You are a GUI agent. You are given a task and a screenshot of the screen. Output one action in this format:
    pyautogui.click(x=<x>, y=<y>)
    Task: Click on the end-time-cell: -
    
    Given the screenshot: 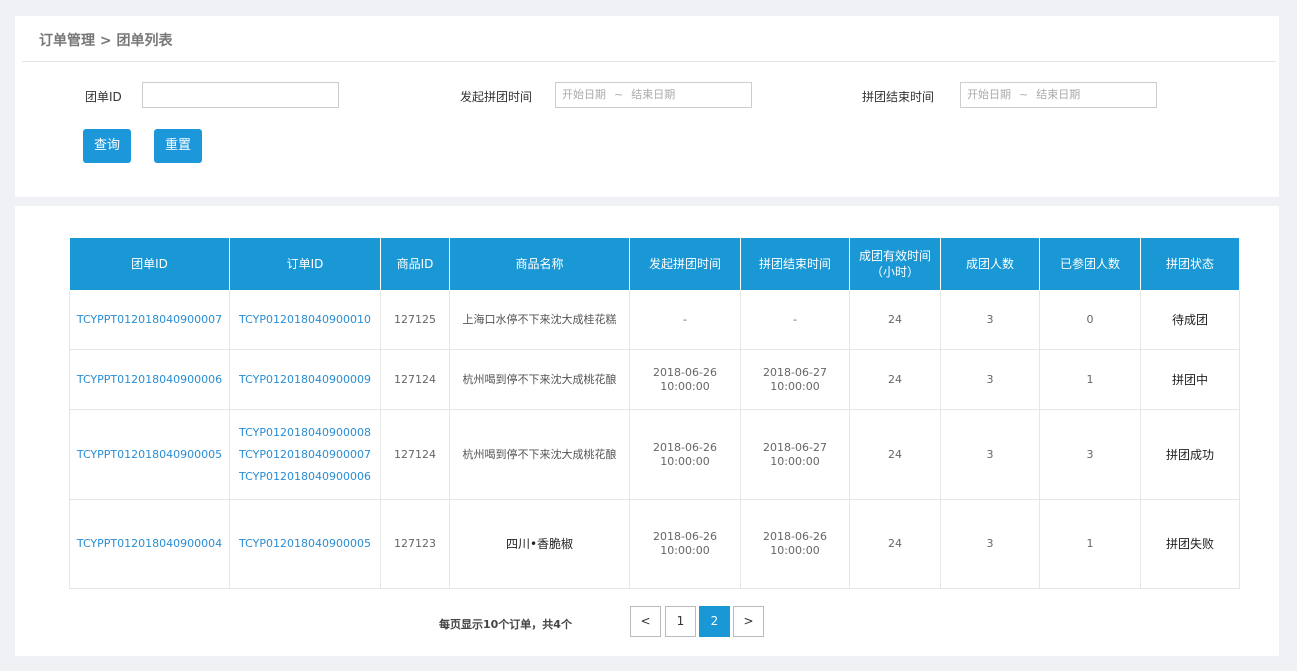 What is the action you would take?
    pyautogui.click(x=795, y=320)
    